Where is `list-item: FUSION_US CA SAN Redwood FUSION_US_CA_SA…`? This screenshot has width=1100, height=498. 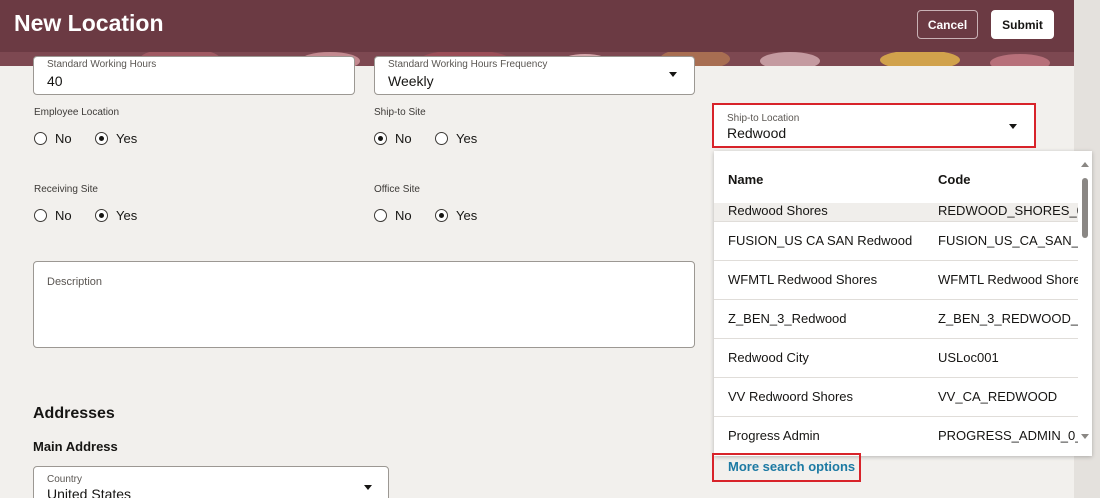
list-item: FUSION_US CA SAN Redwood FUSION_US_CA_SA… is located at coordinates (896, 240).